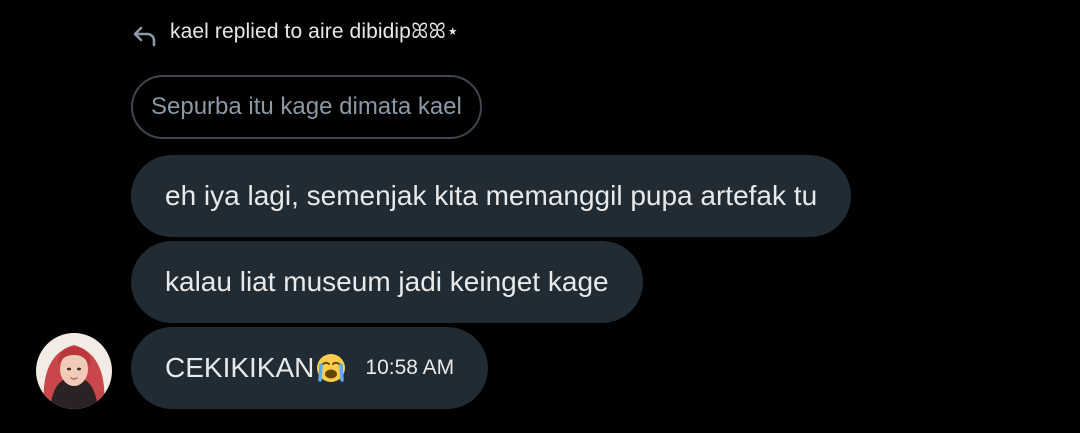 This screenshot has width=1080, height=433. Describe the element at coordinates (315, 31) in the screenshot. I see `reply-header-text: kael replied to aire dibidipꕤꕤ⋆` at that location.